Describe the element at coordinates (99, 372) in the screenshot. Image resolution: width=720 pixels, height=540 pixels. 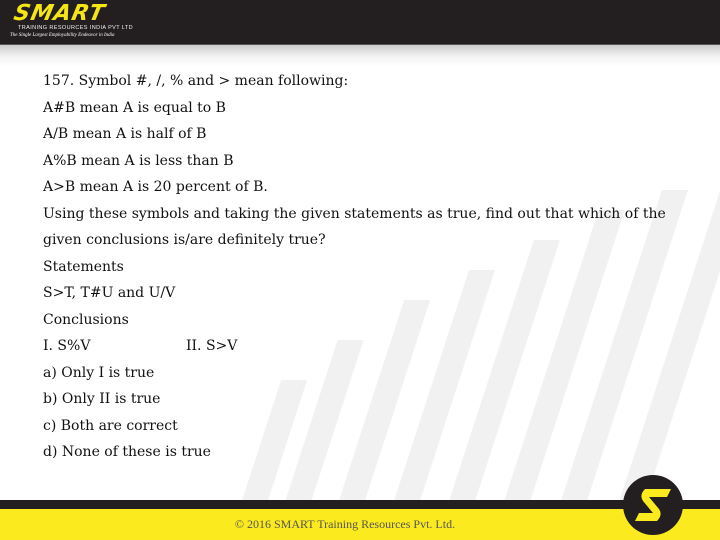
I see `option-a: a) Only I is true` at that location.